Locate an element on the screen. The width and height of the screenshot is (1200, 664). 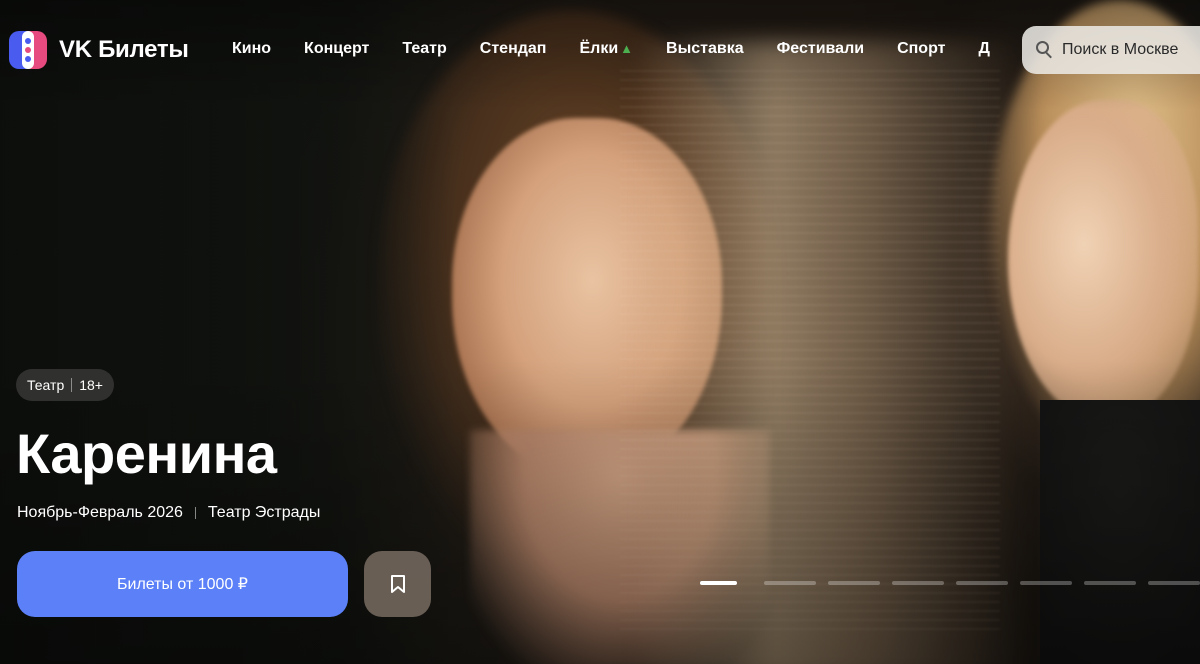
logo-link: VK Билеты is located at coordinates (99, 50).